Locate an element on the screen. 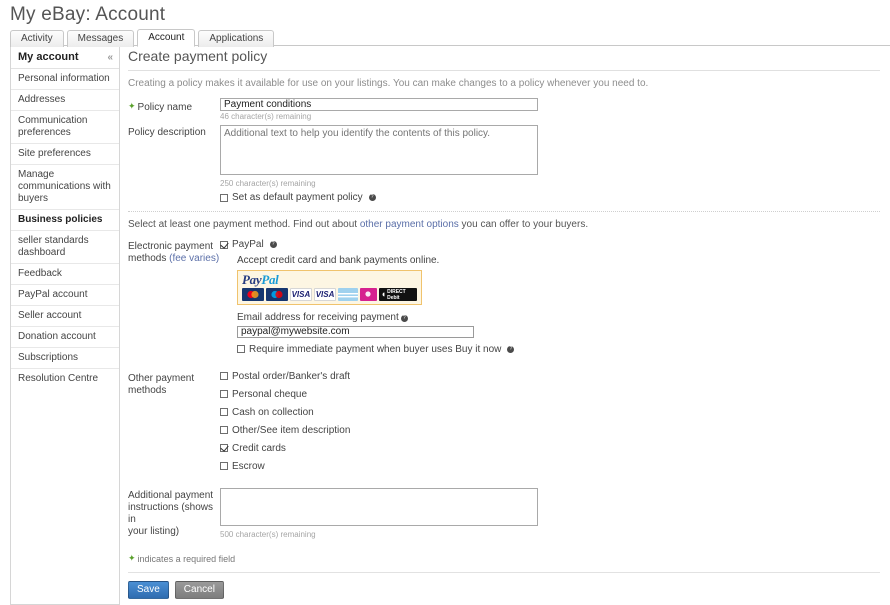 The image size is (890, 605). default-policy-row: Set as default payment policy ? is located at coordinates (504, 197).